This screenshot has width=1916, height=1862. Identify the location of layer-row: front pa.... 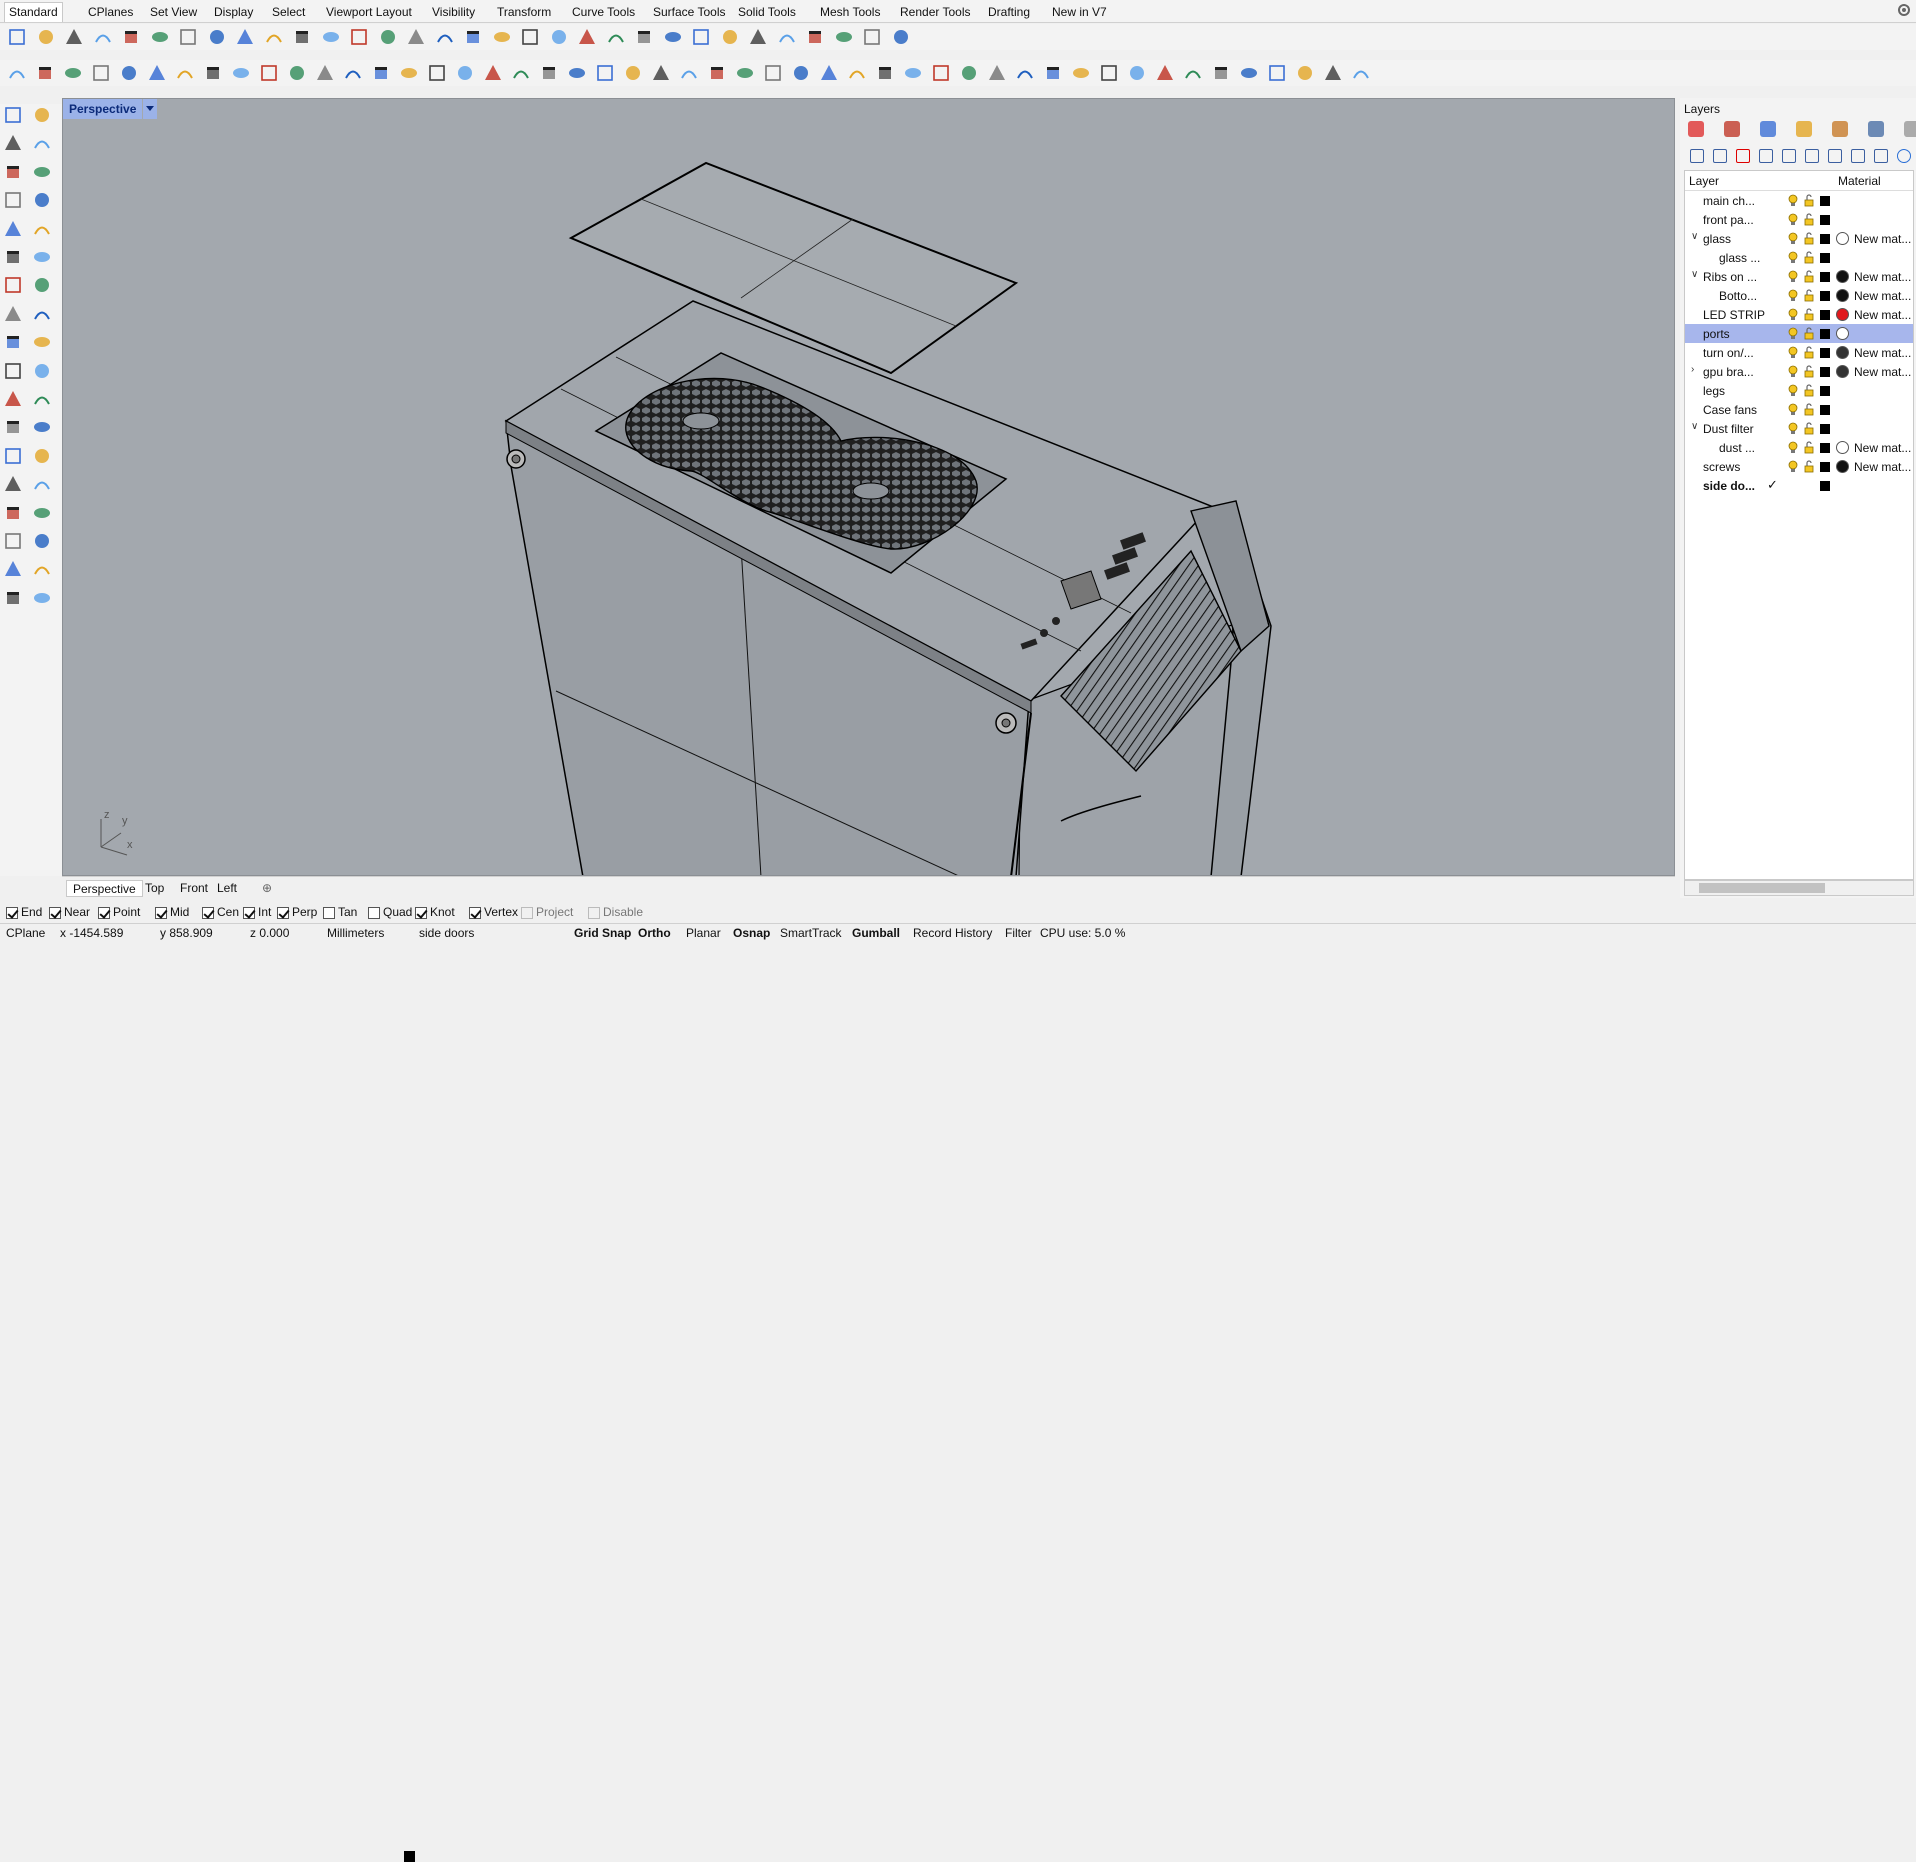
(1799, 219).